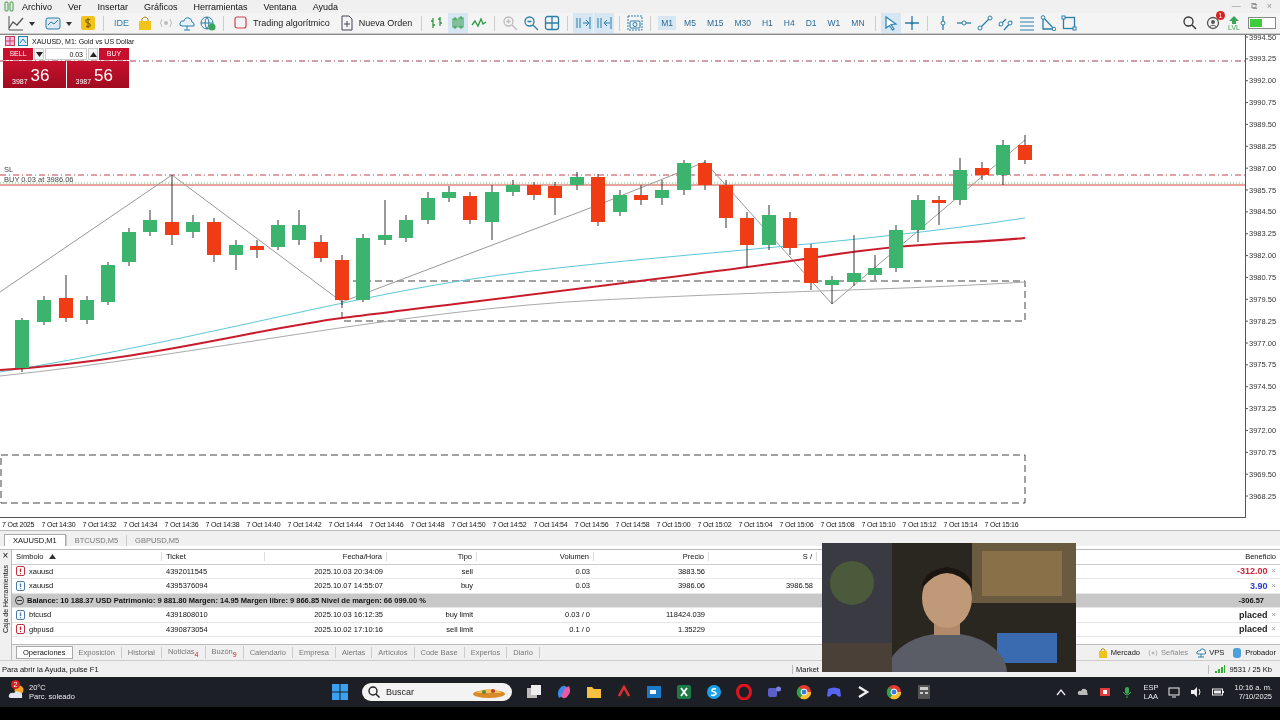 The width and height of the screenshot is (1280, 720). I want to click on menu-item: Ventana, so click(280, 6).